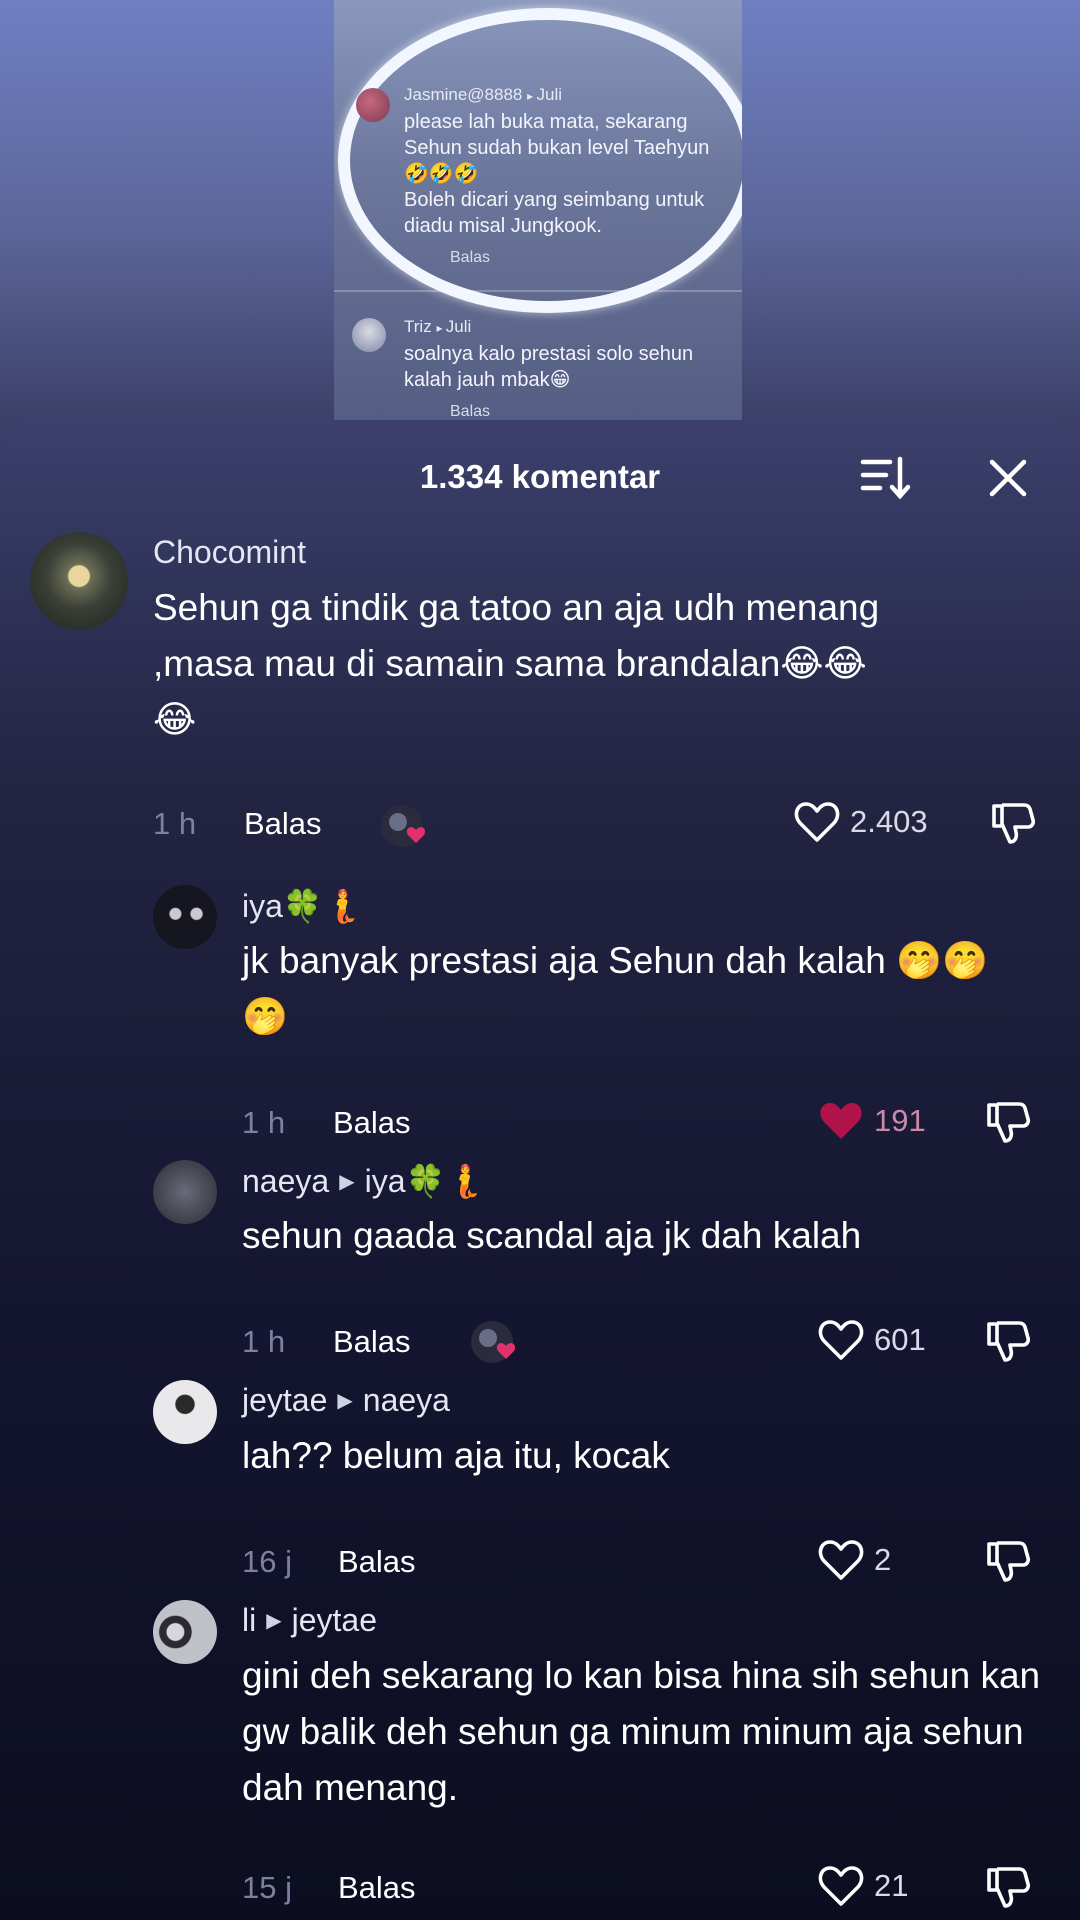 The width and height of the screenshot is (1080, 1920). I want to click on sort-button, so click(886, 478).